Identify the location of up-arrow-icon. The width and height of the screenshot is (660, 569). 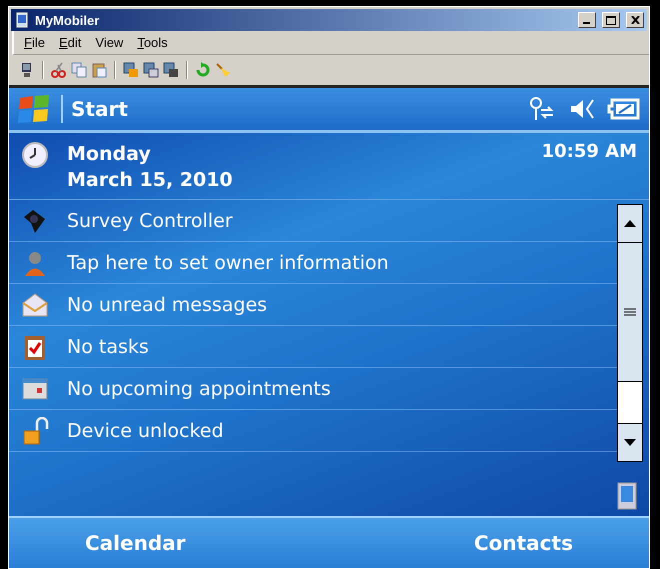
(630, 223).